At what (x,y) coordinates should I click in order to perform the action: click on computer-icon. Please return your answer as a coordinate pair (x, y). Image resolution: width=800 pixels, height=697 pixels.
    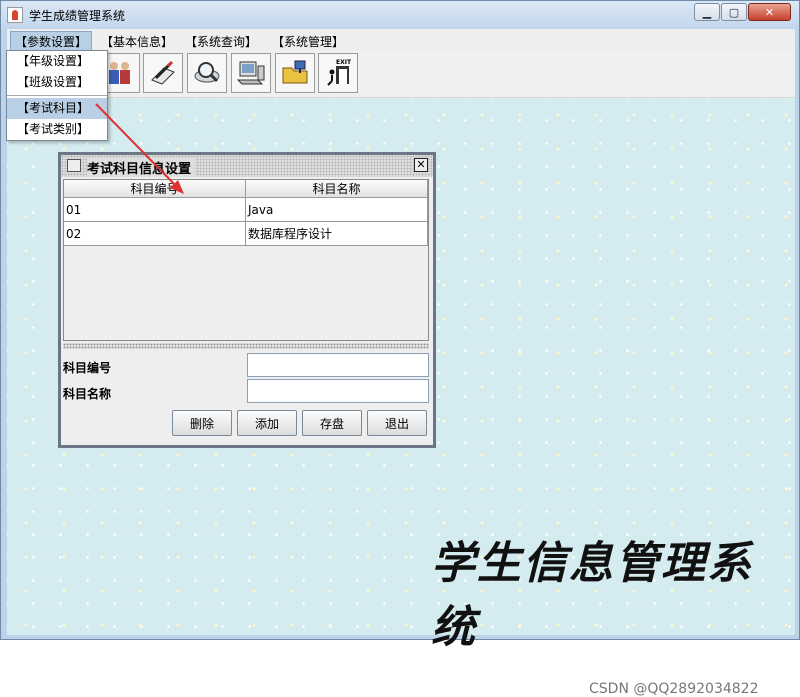
    Looking at the image, I should click on (250, 73).